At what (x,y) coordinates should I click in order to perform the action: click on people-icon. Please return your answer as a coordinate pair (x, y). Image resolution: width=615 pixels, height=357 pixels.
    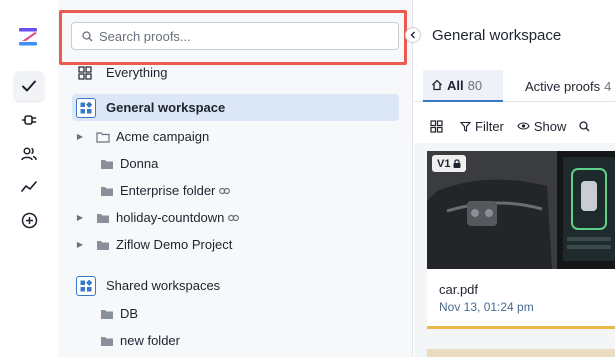
    Looking at the image, I should click on (29, 154).